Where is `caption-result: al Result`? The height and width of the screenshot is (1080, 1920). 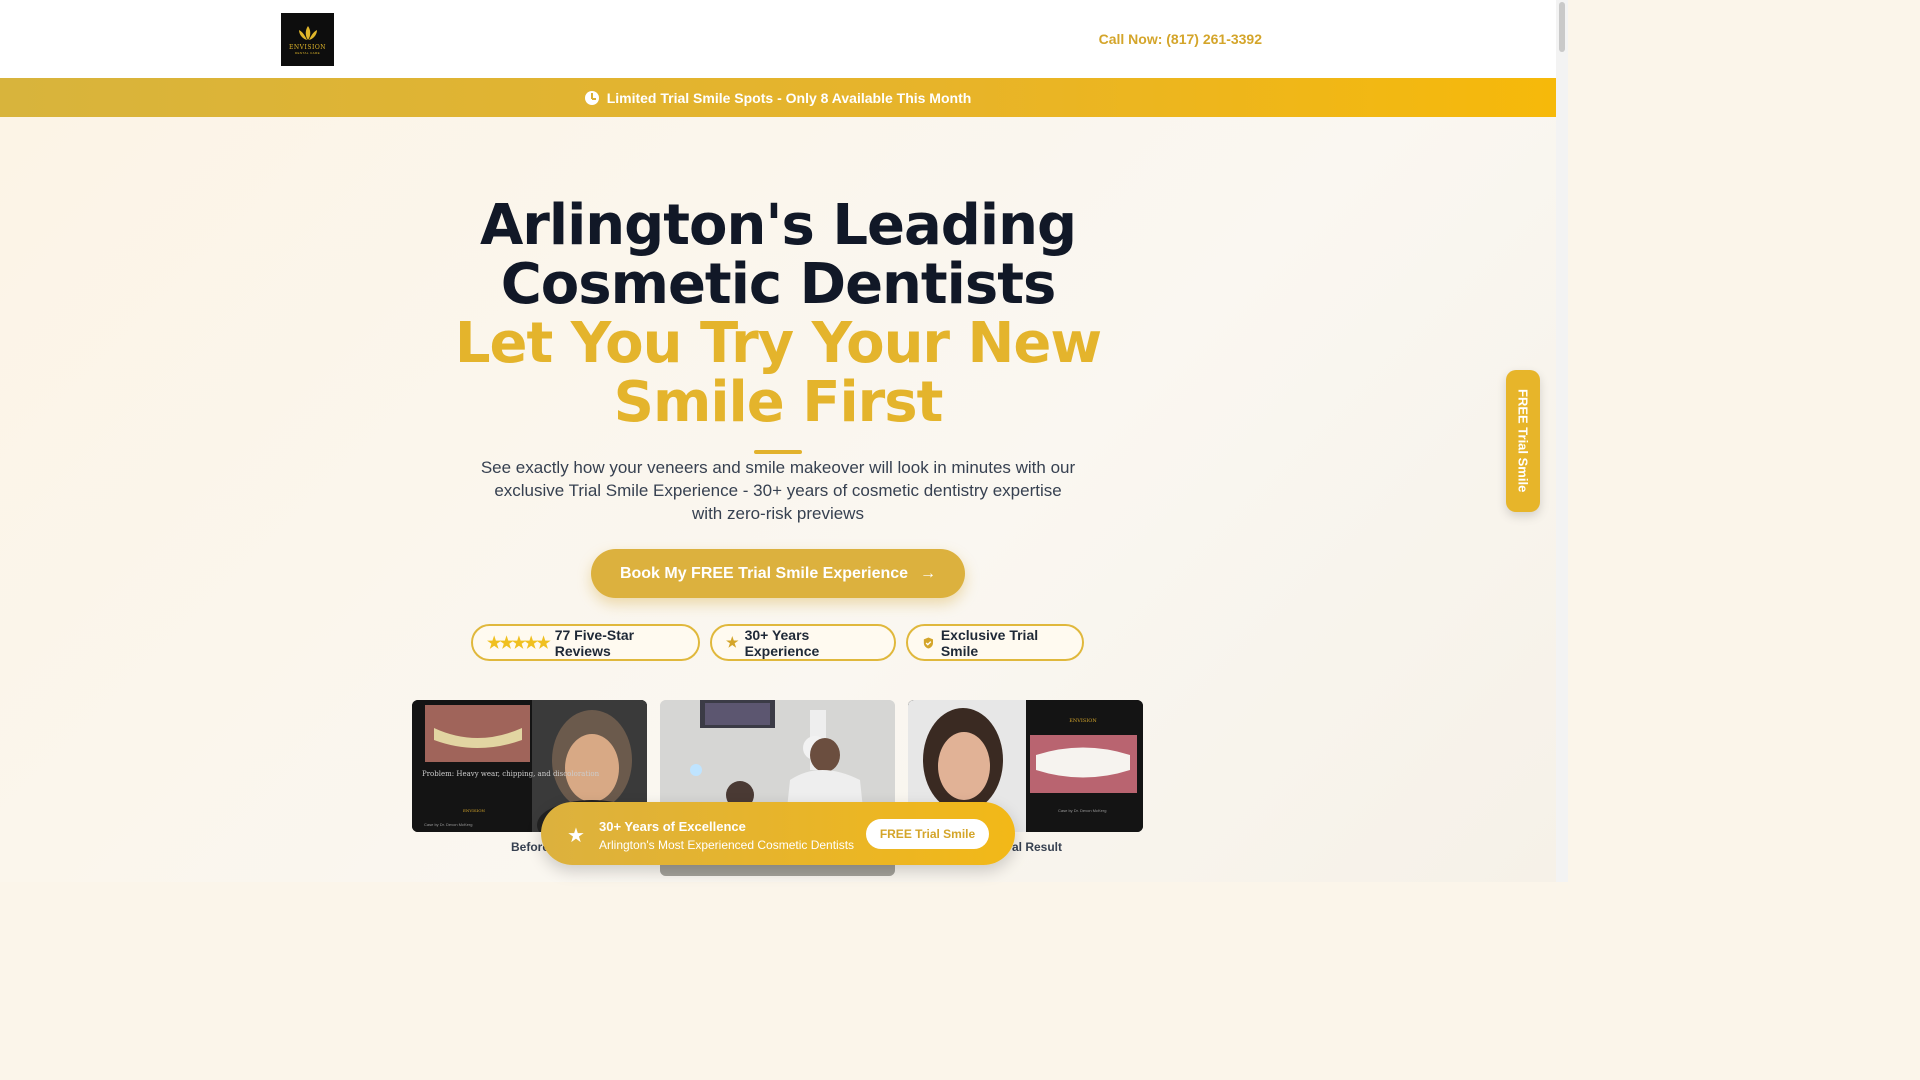
caption-result: al Result is located at coordinates (1037, 847).